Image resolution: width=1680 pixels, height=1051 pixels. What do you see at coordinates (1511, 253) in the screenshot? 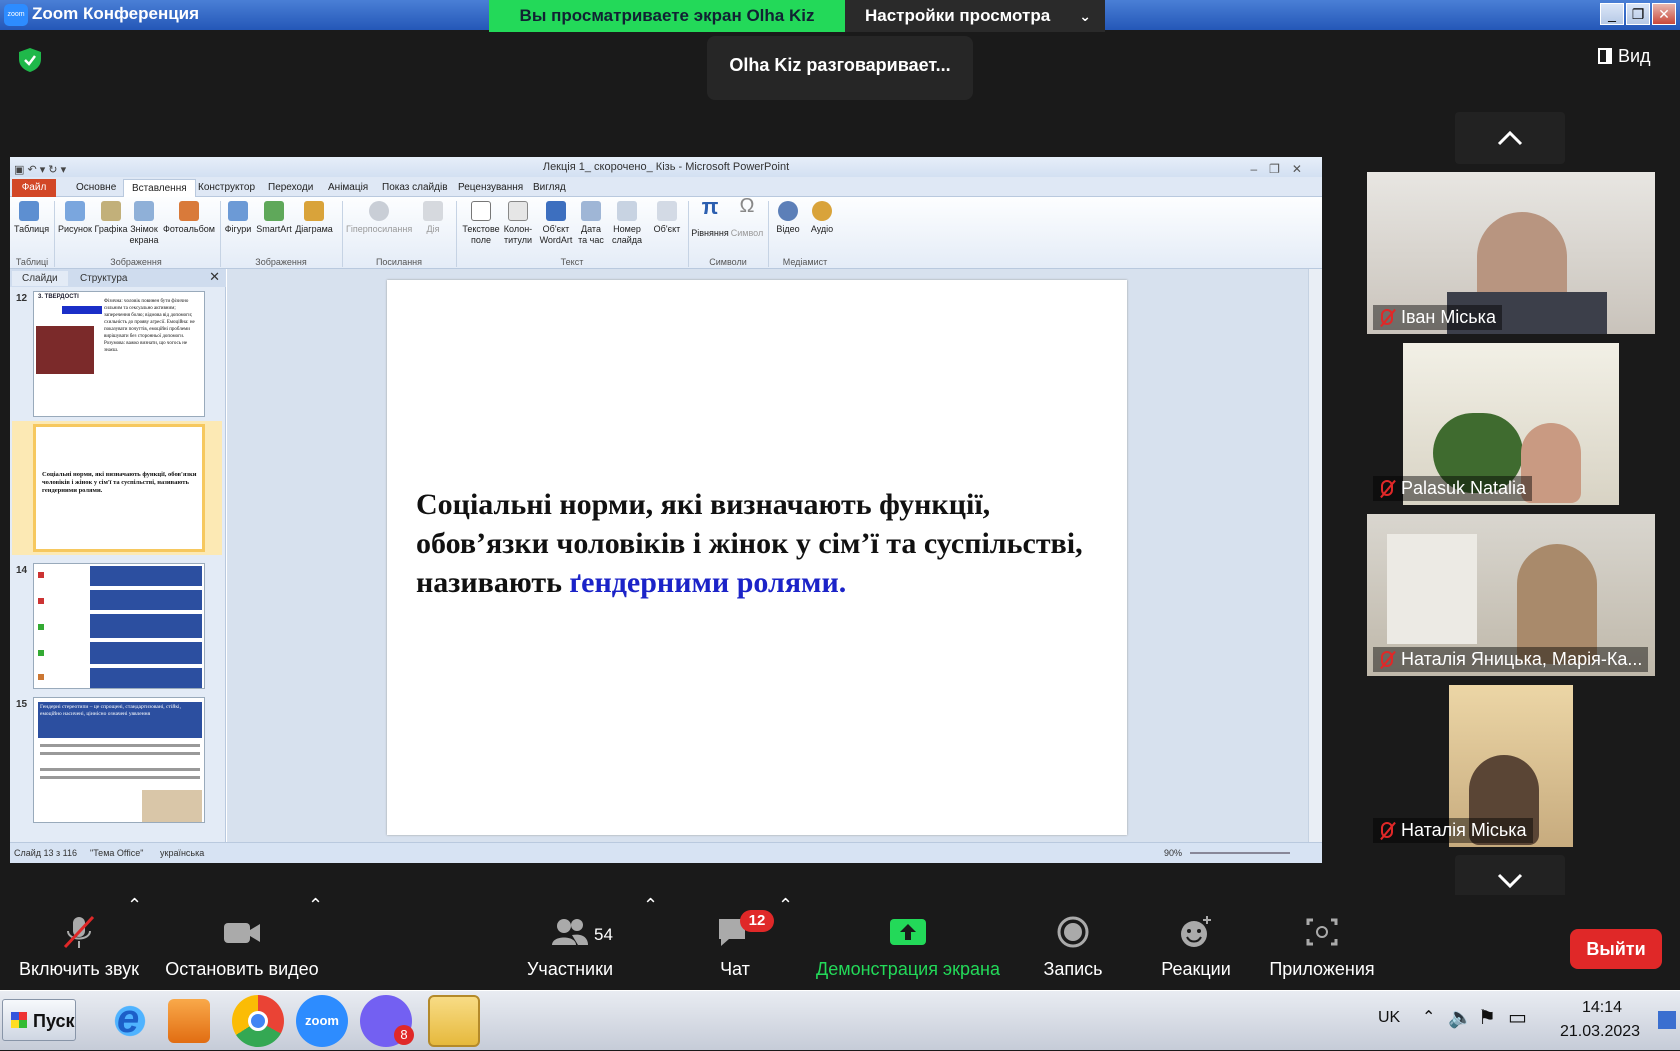
I see `participant-tile: Іван Міська` at bounding box center [1511, 253].